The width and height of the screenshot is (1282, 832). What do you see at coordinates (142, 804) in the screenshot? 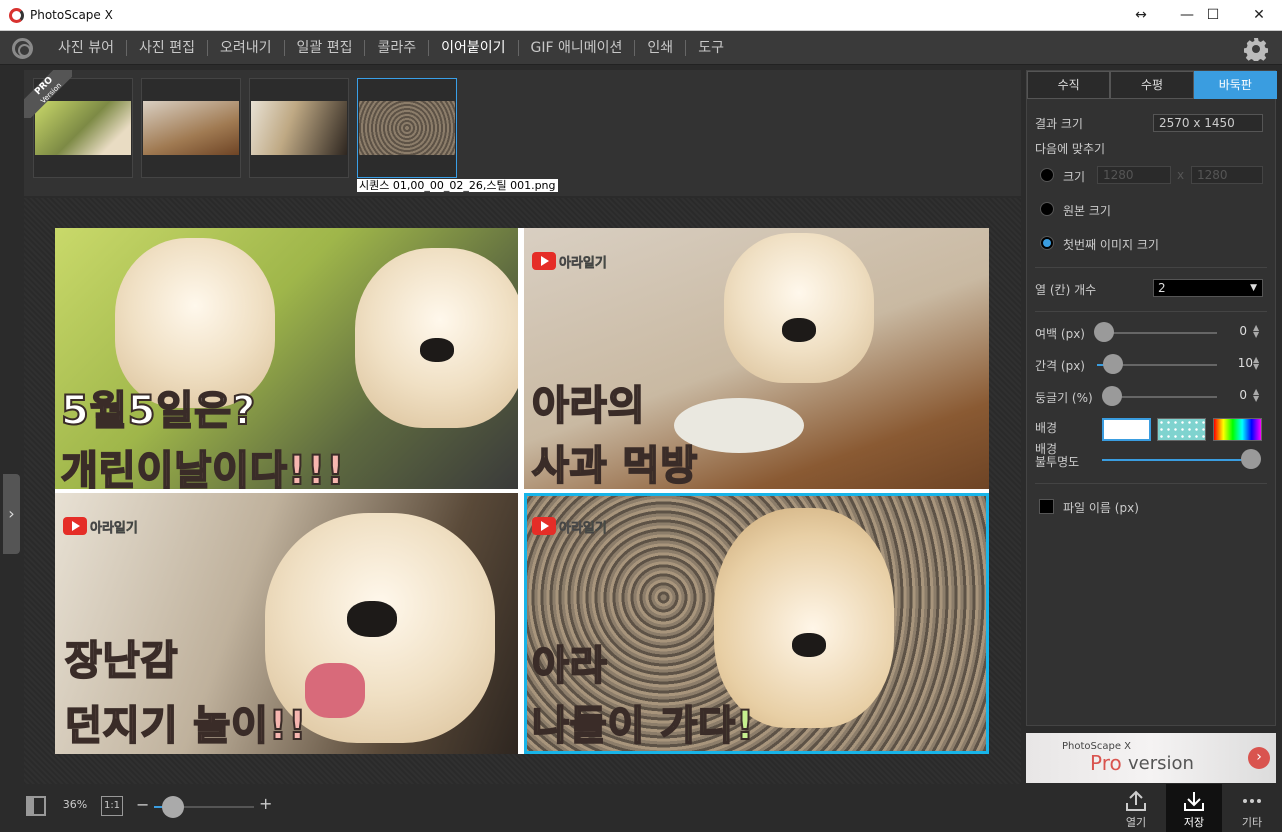
I see `zoom-out-button: −` at bounding box center [142, 804].